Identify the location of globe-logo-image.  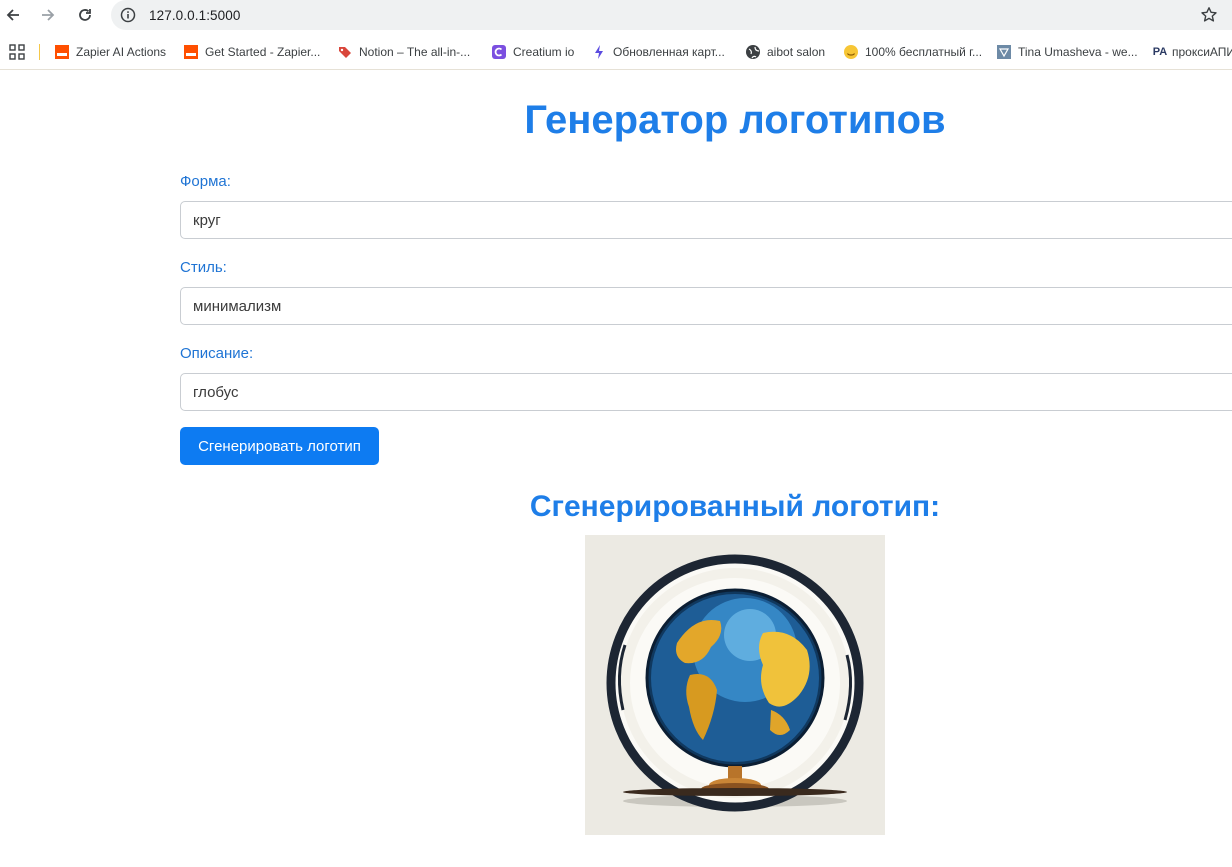
(735, 683).